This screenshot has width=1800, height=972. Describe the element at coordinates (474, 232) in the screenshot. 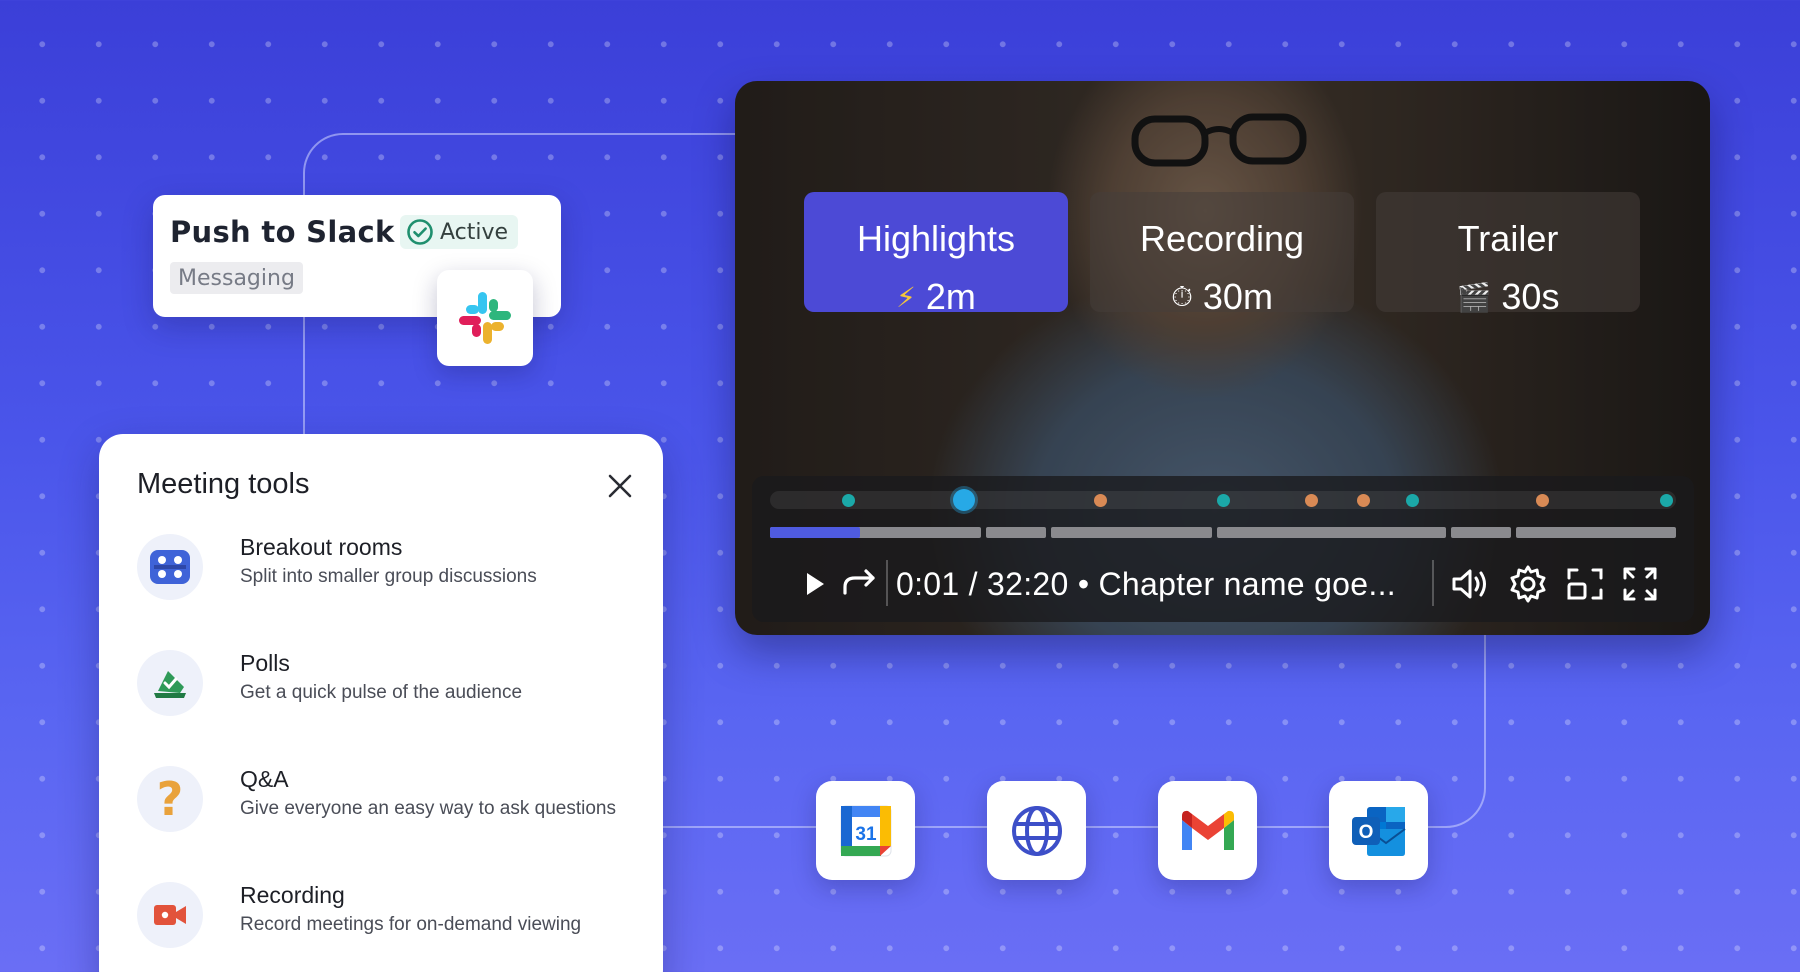

I see `status-badge-label: Active` at that location.